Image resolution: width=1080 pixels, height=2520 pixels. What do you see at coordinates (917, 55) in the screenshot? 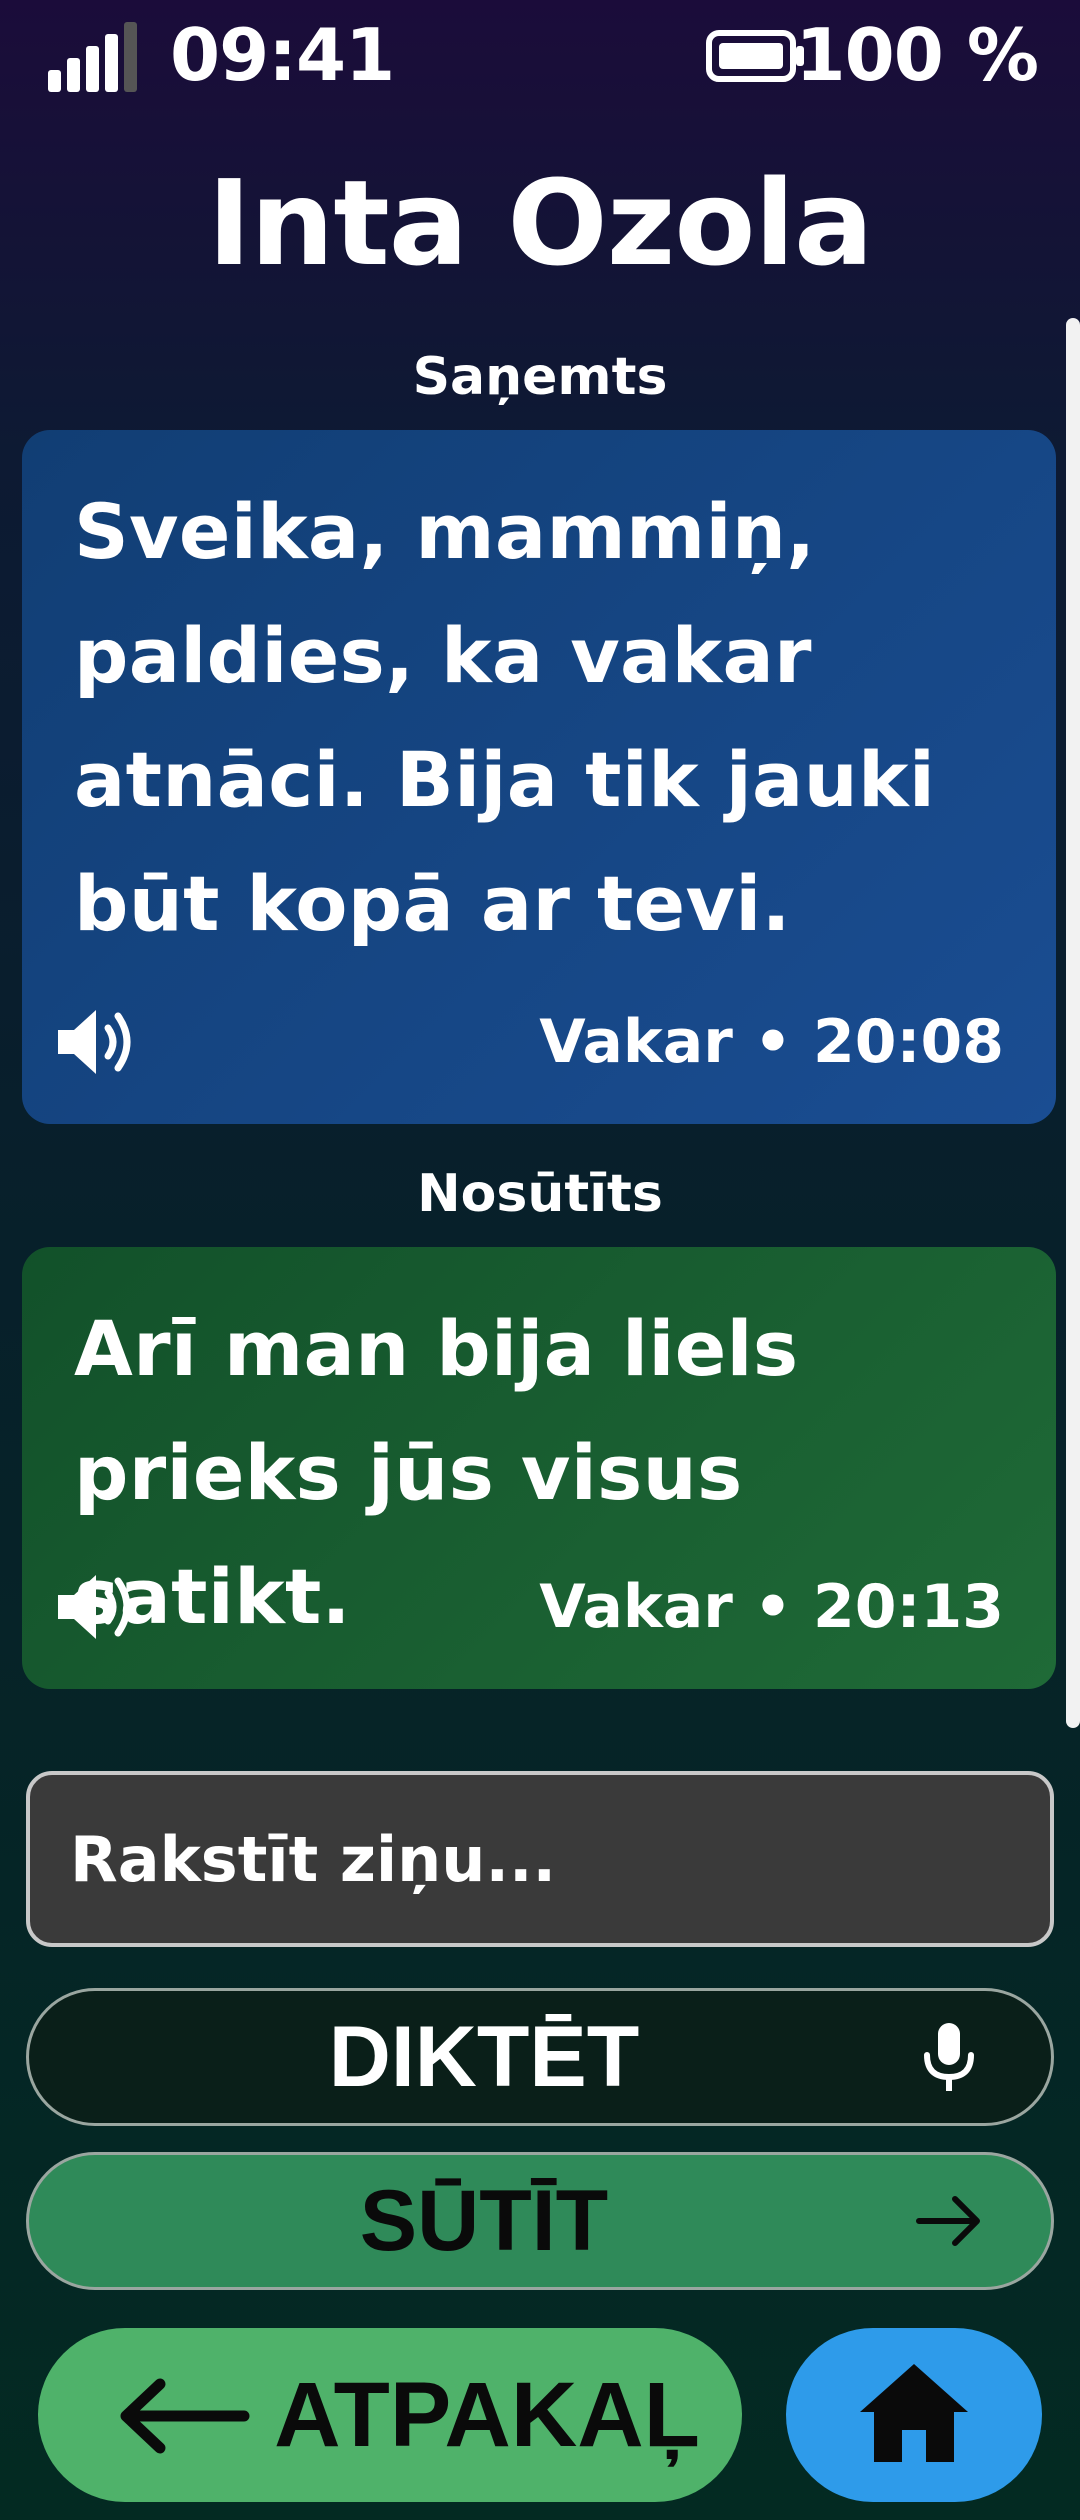
I see `battery-percentage: 100 %` at bounding box center [917, 55].